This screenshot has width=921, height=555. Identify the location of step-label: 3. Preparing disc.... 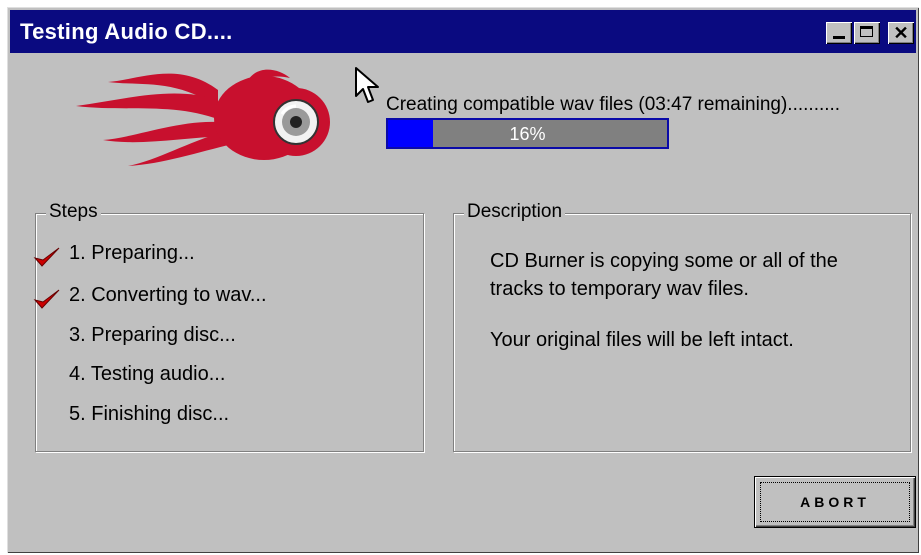
(152, 335).